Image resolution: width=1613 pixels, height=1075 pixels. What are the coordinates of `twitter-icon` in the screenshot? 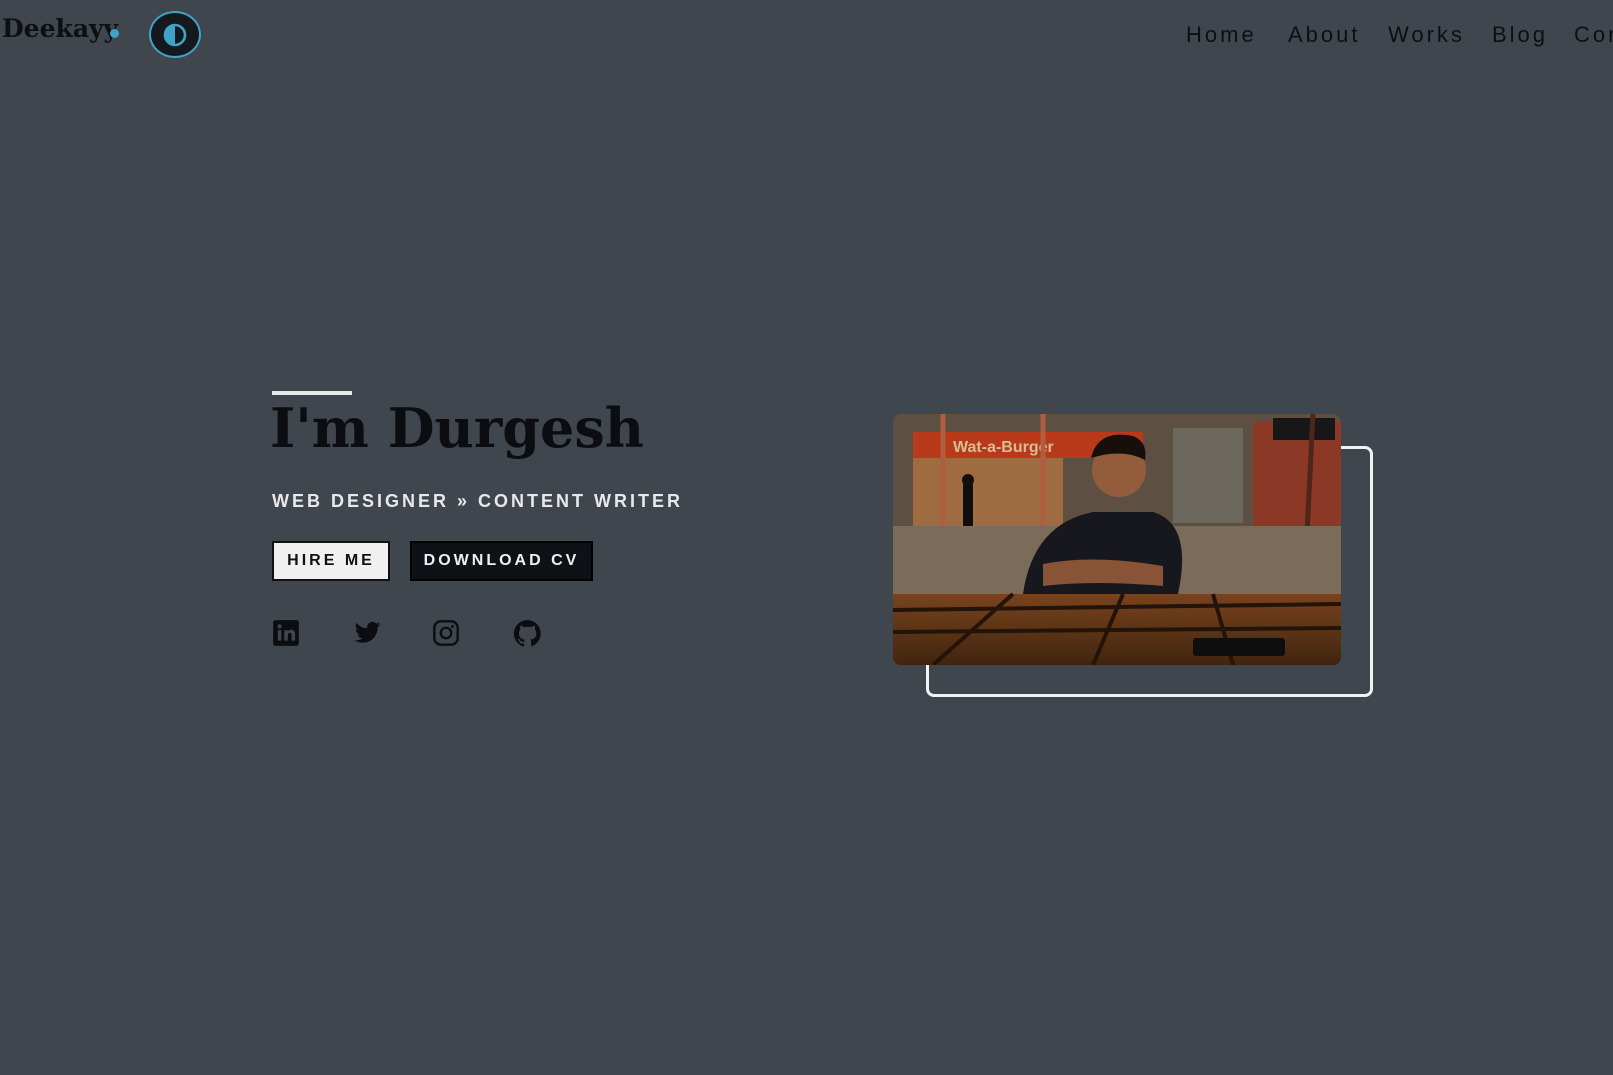 It's located at (367, 632).